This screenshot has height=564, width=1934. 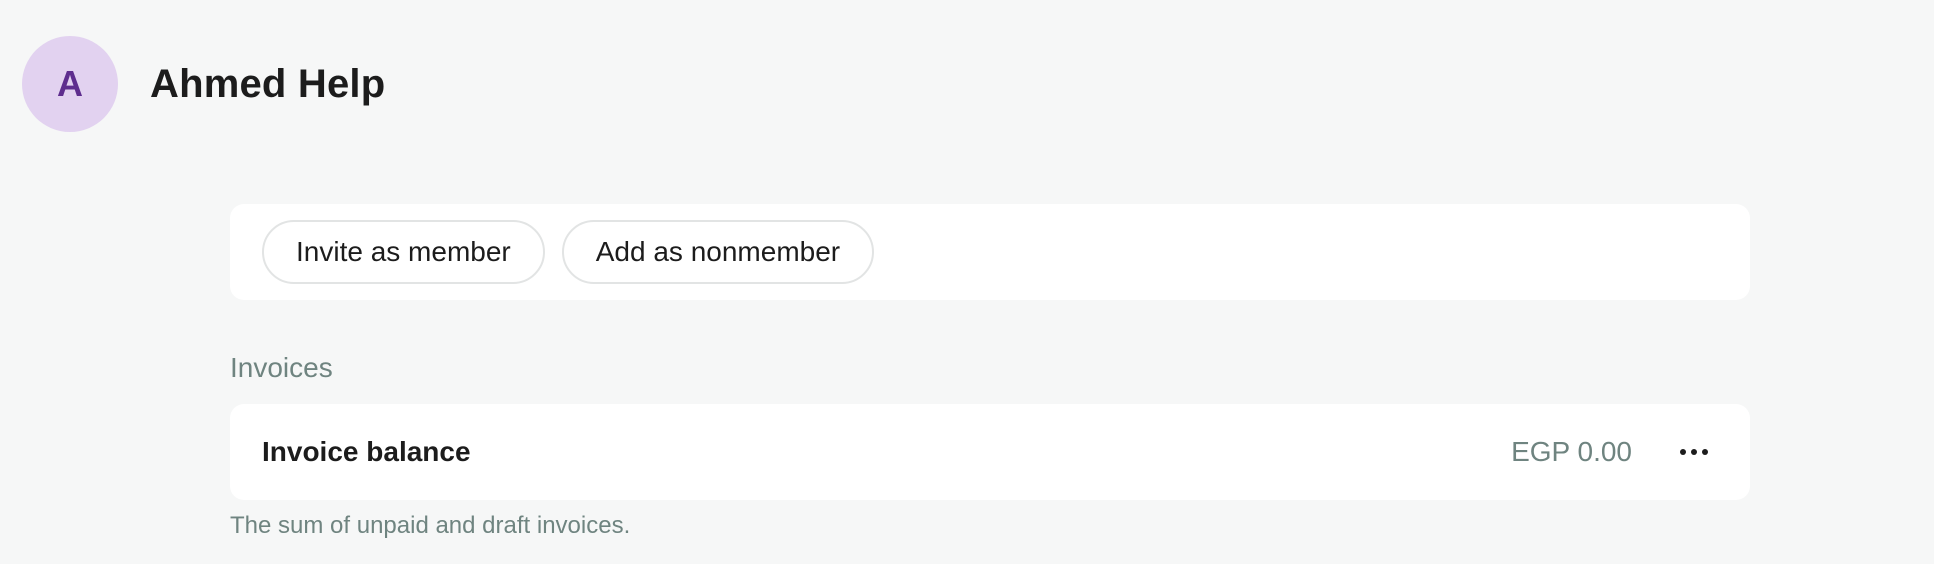 I want to click on avatar-initial: A, so click(x=70, y=83).